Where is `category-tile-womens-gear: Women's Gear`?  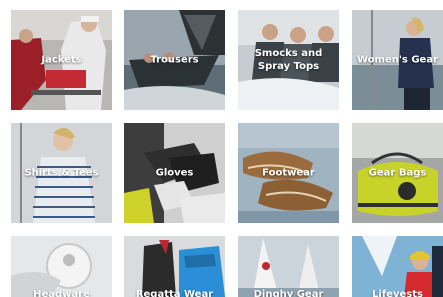 category-tile-womens-gear: Women's Gear is located at coordinates (397, 60).